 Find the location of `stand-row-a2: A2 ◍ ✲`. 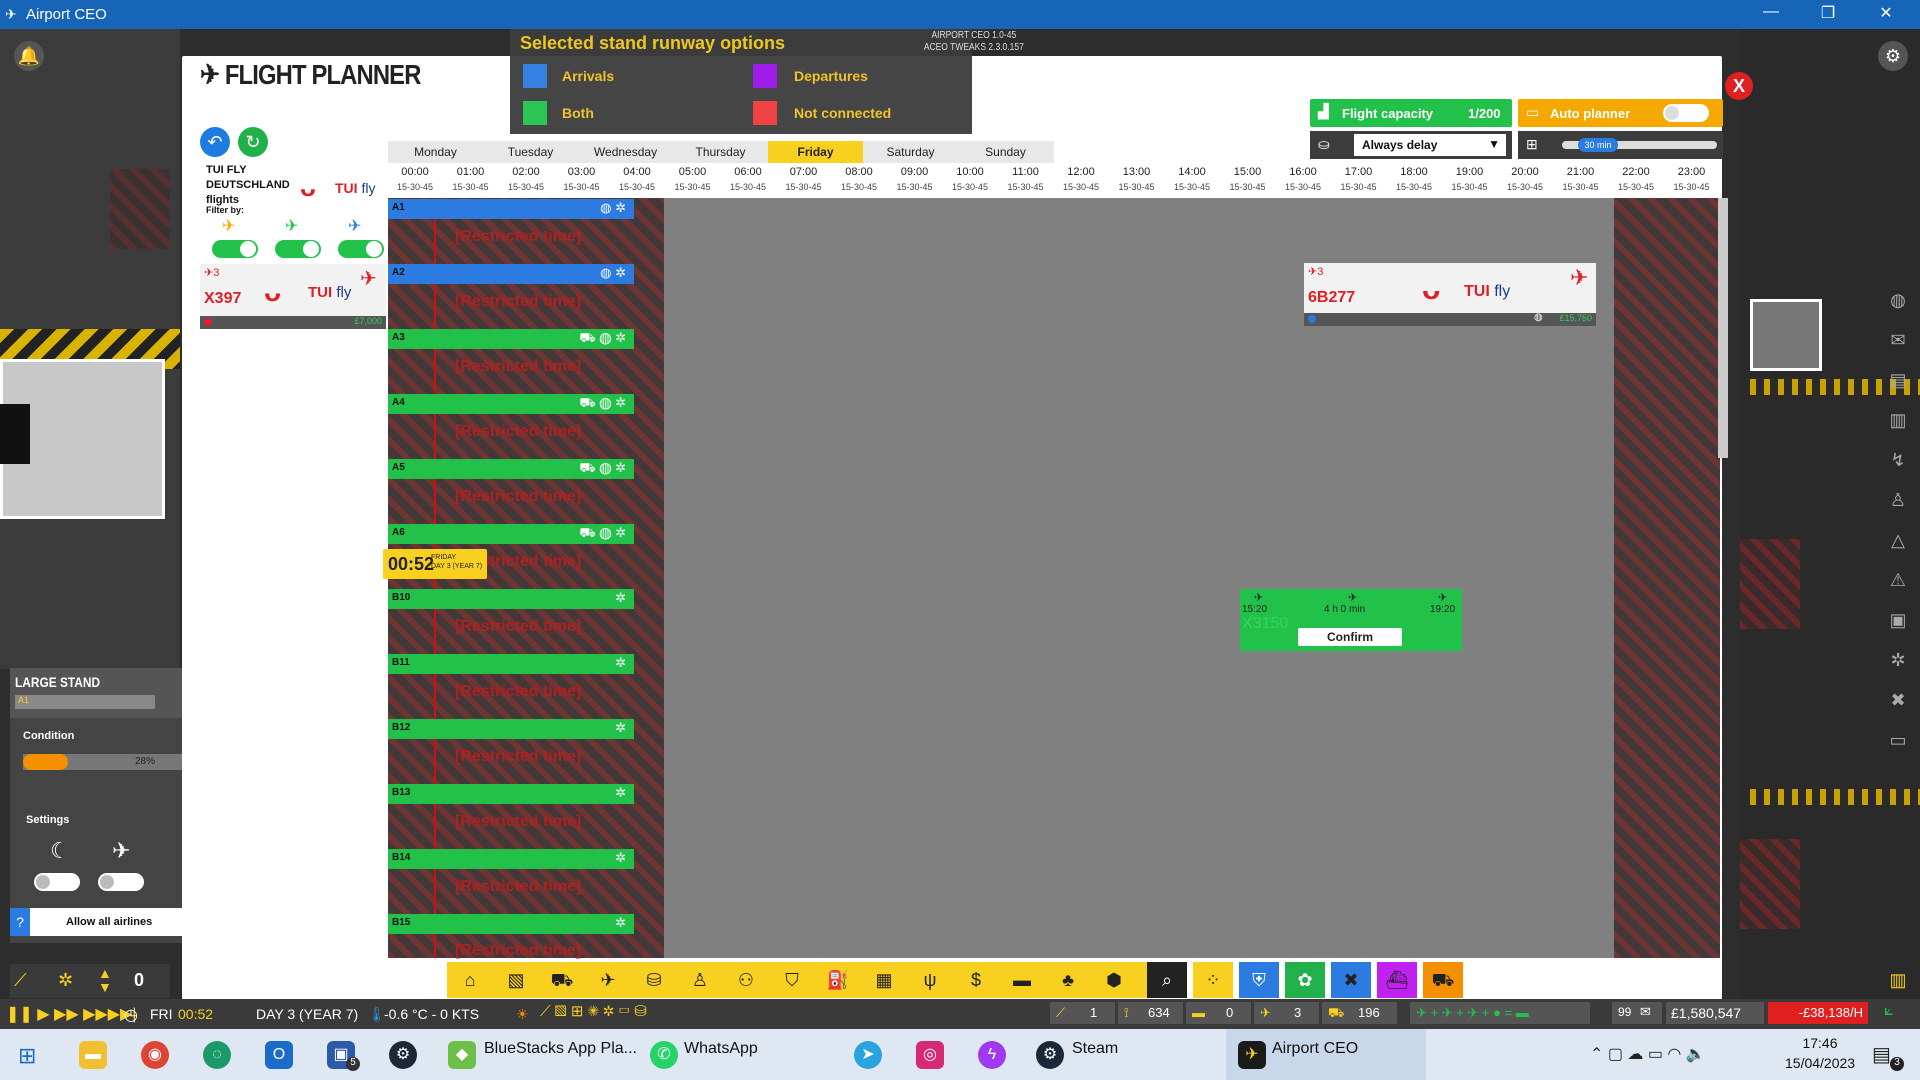

stand-row-a2: A2 ◍ ✲ is located at coordinates (511, 274).